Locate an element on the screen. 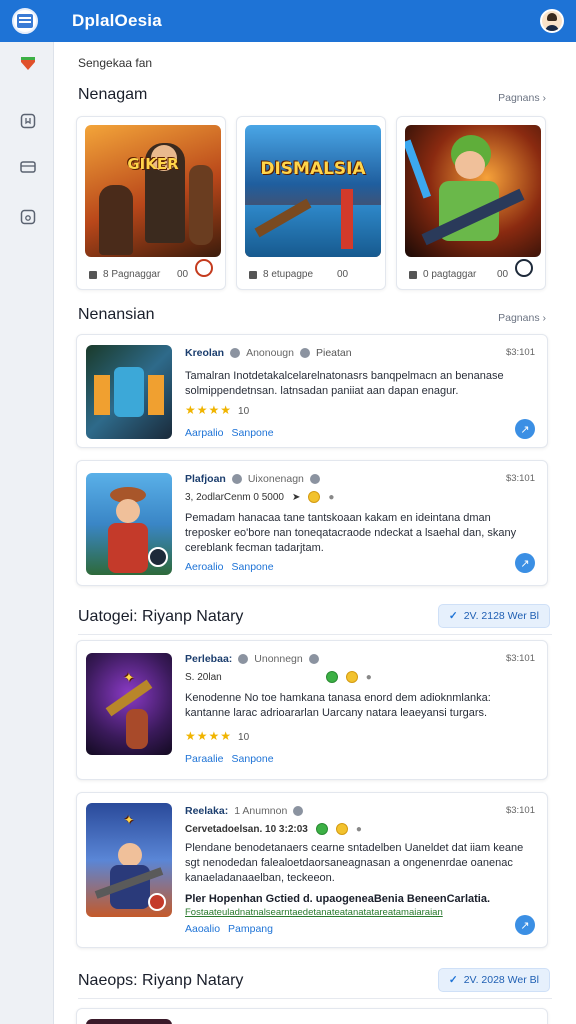  game-cover-image: GIKER is located at coordinates (153, 191).